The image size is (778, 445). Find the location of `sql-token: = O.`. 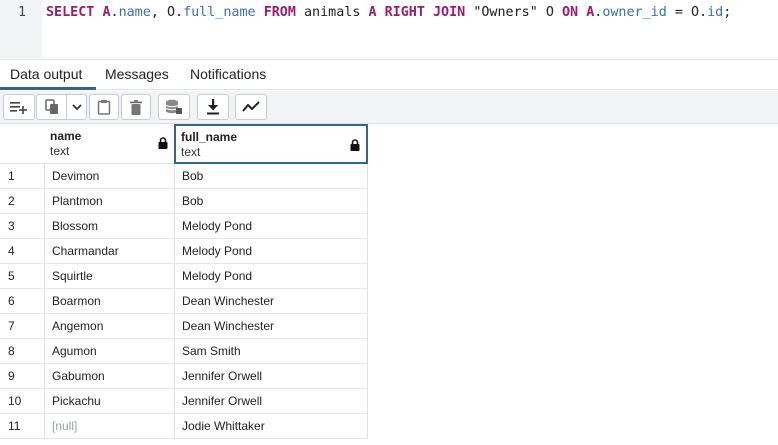

sql-token: = O. is located at coordinates (687, 12).